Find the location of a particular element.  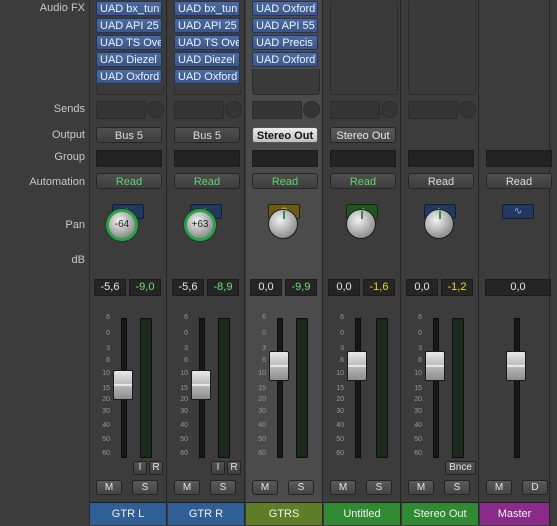

track-name: Stereo Out is located at coordinates (440, 513).